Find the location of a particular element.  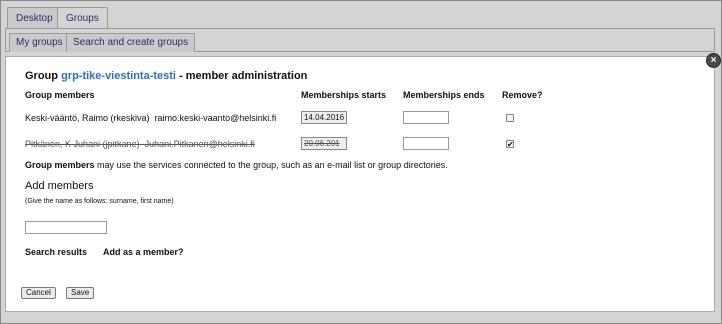

close-icon: × is located at coordinates (713, 60).